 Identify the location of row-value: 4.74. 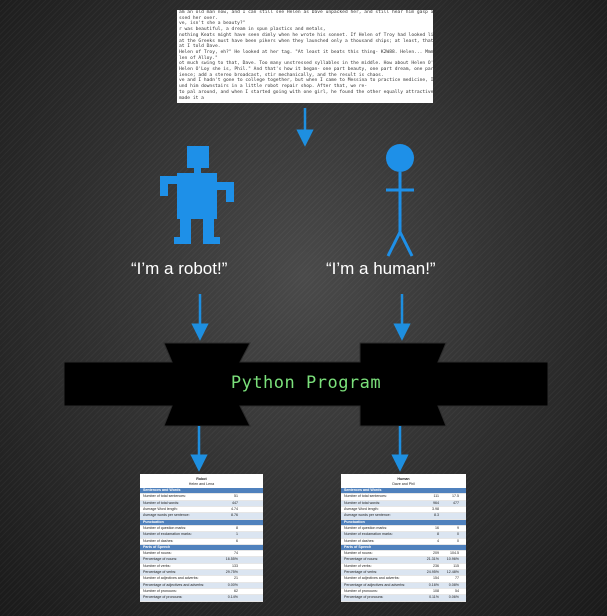
(234, 509).